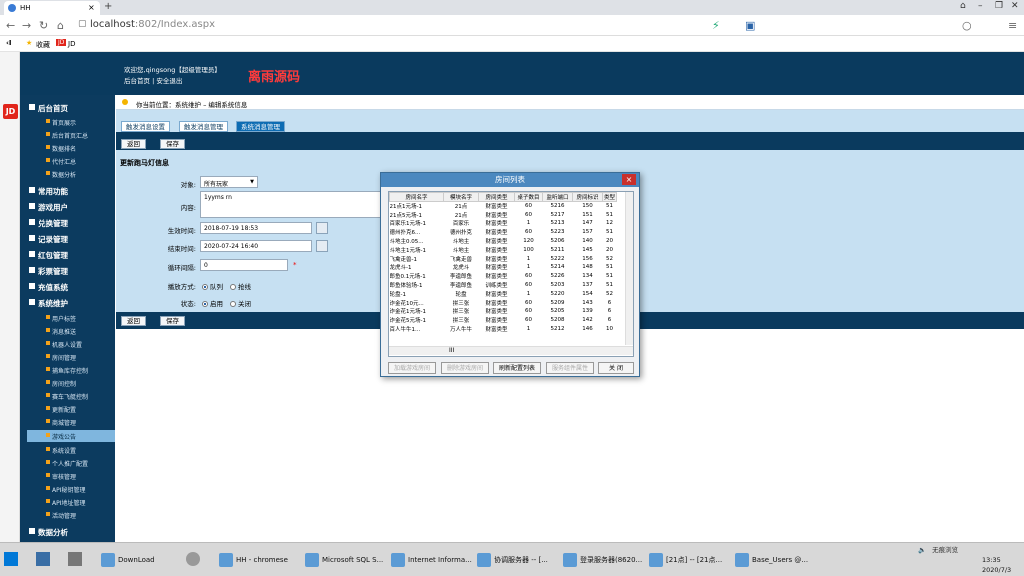  I want to click on sidebar-item: 消息推送, so click(60, 331).